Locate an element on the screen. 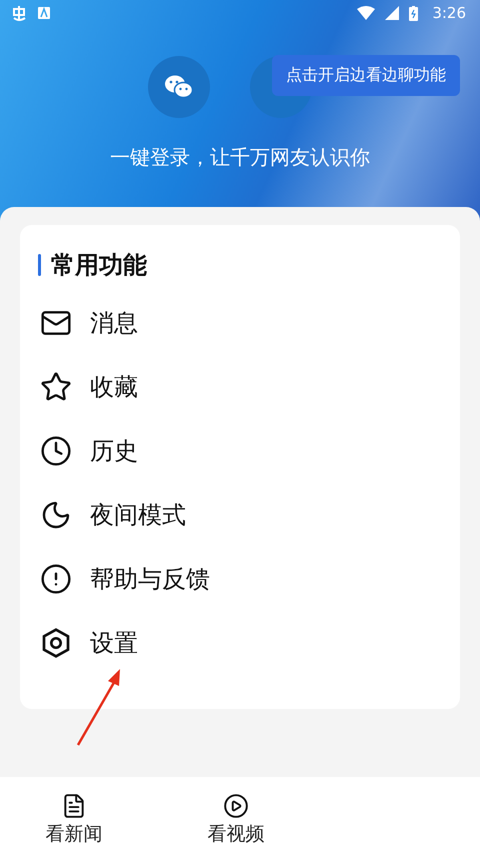 This screenshot has width=480, height=853. status-time: 3:26 is located at coordinates (449, 13).